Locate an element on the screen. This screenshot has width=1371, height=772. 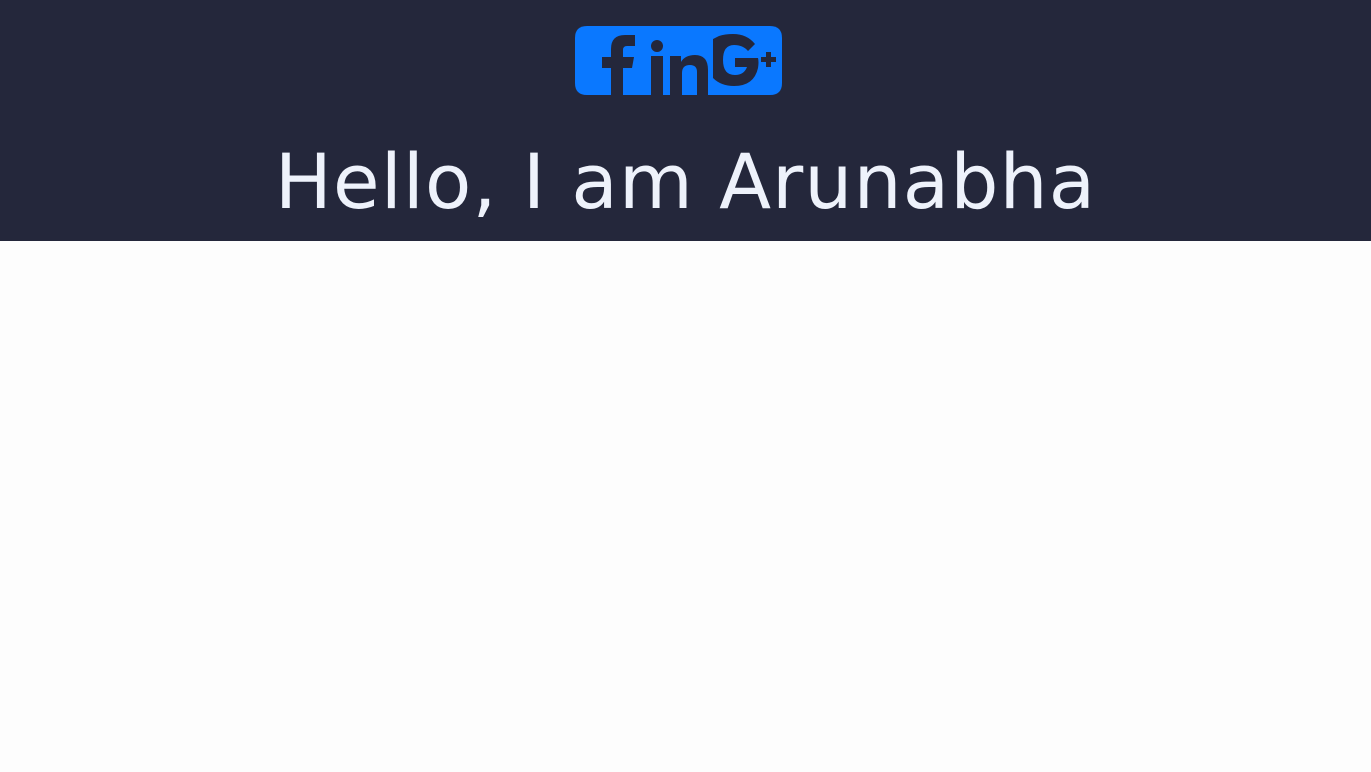
social-links is located at coordinates (678, 60).